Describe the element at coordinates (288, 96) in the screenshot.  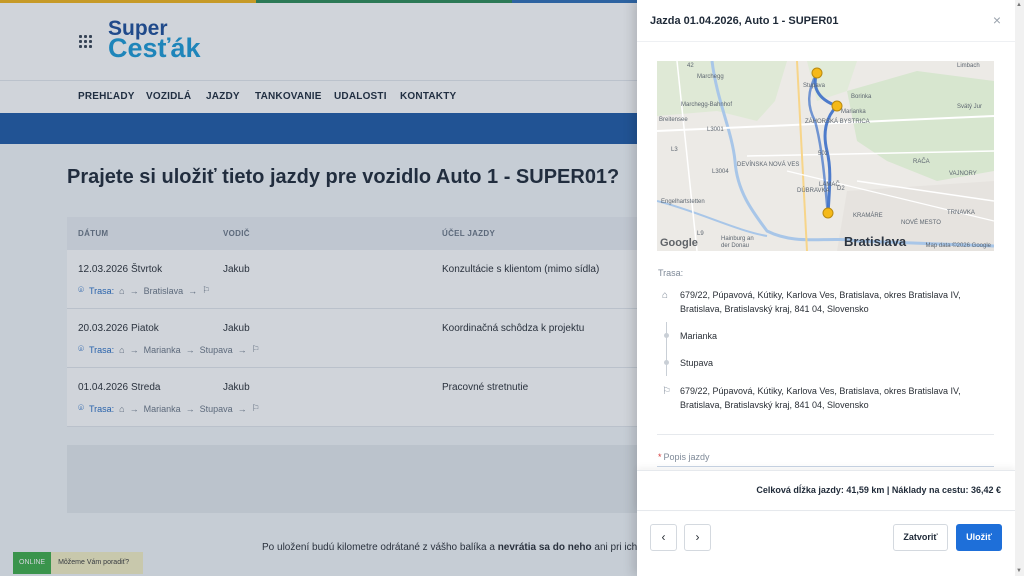
I see `nav-item-tankovanie: TANKOVANIE` at that location.